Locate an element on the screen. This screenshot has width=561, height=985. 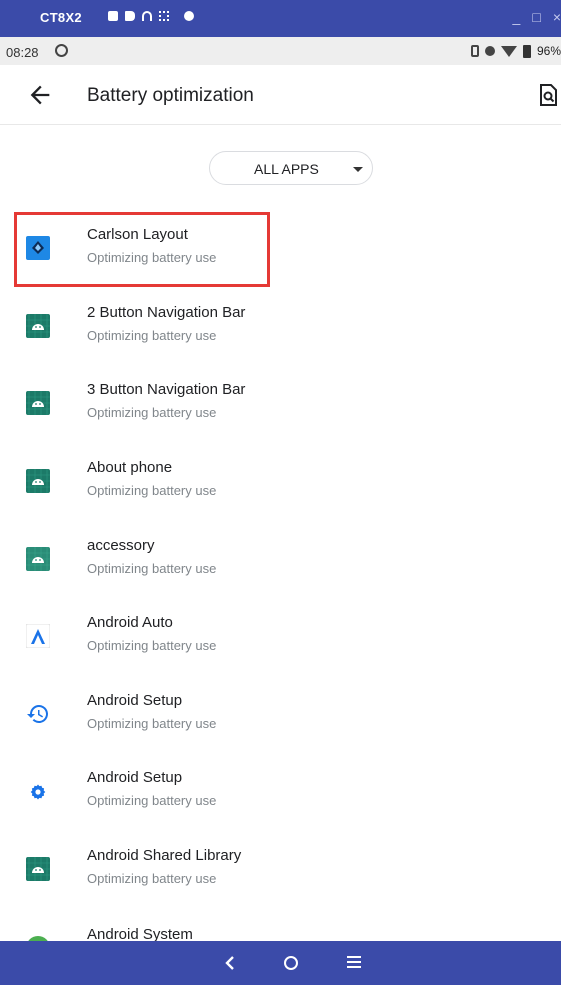
bluetooth-icon is located at coordinates (474, 51).